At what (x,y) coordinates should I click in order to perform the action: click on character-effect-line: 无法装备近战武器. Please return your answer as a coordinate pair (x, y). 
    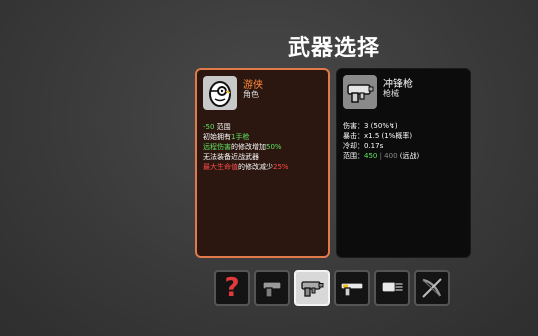
    Looking at the image, I should click on (246, 157).